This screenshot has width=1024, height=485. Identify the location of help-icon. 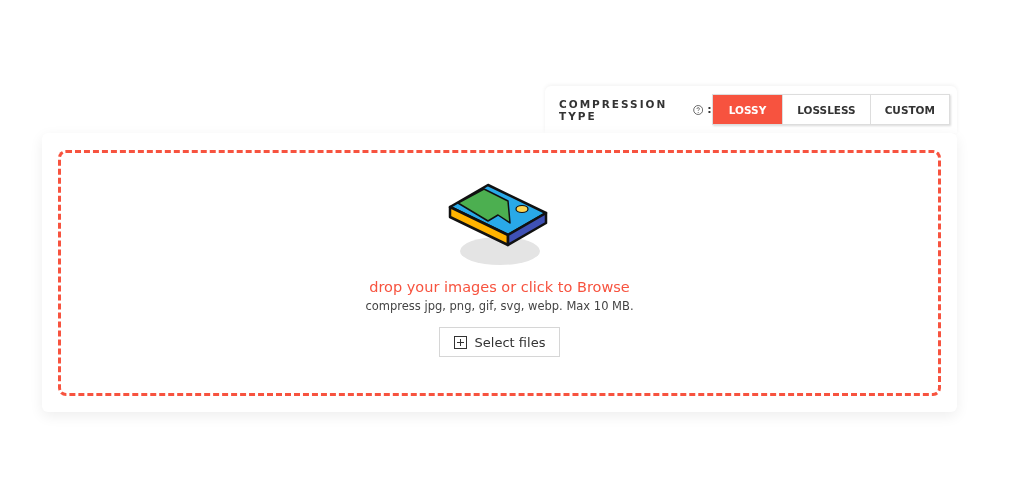
(698, 109).